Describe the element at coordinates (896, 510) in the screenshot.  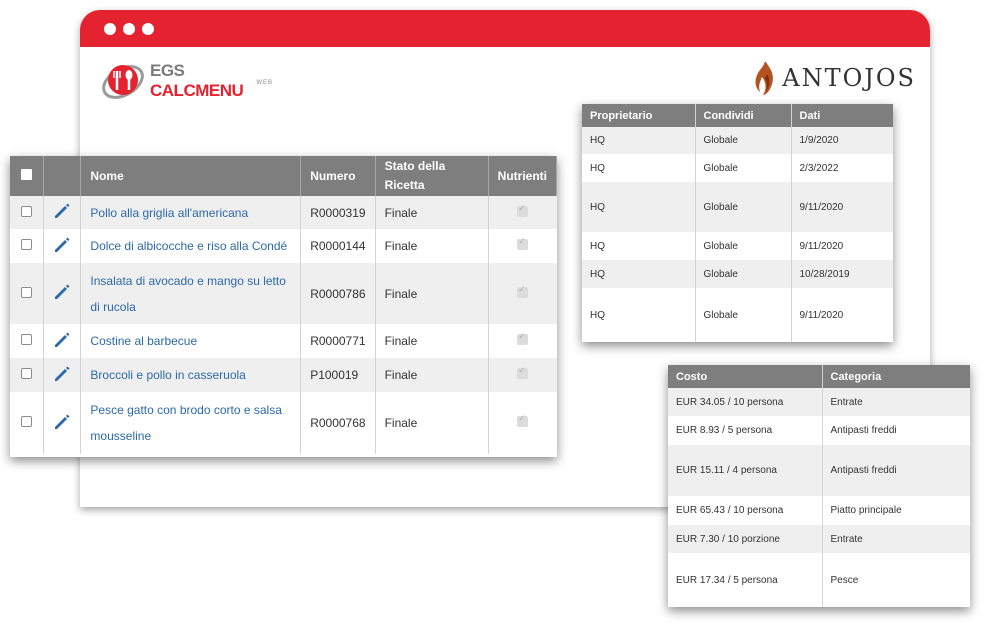
I see `category-cell: Piatto principale` at that location.